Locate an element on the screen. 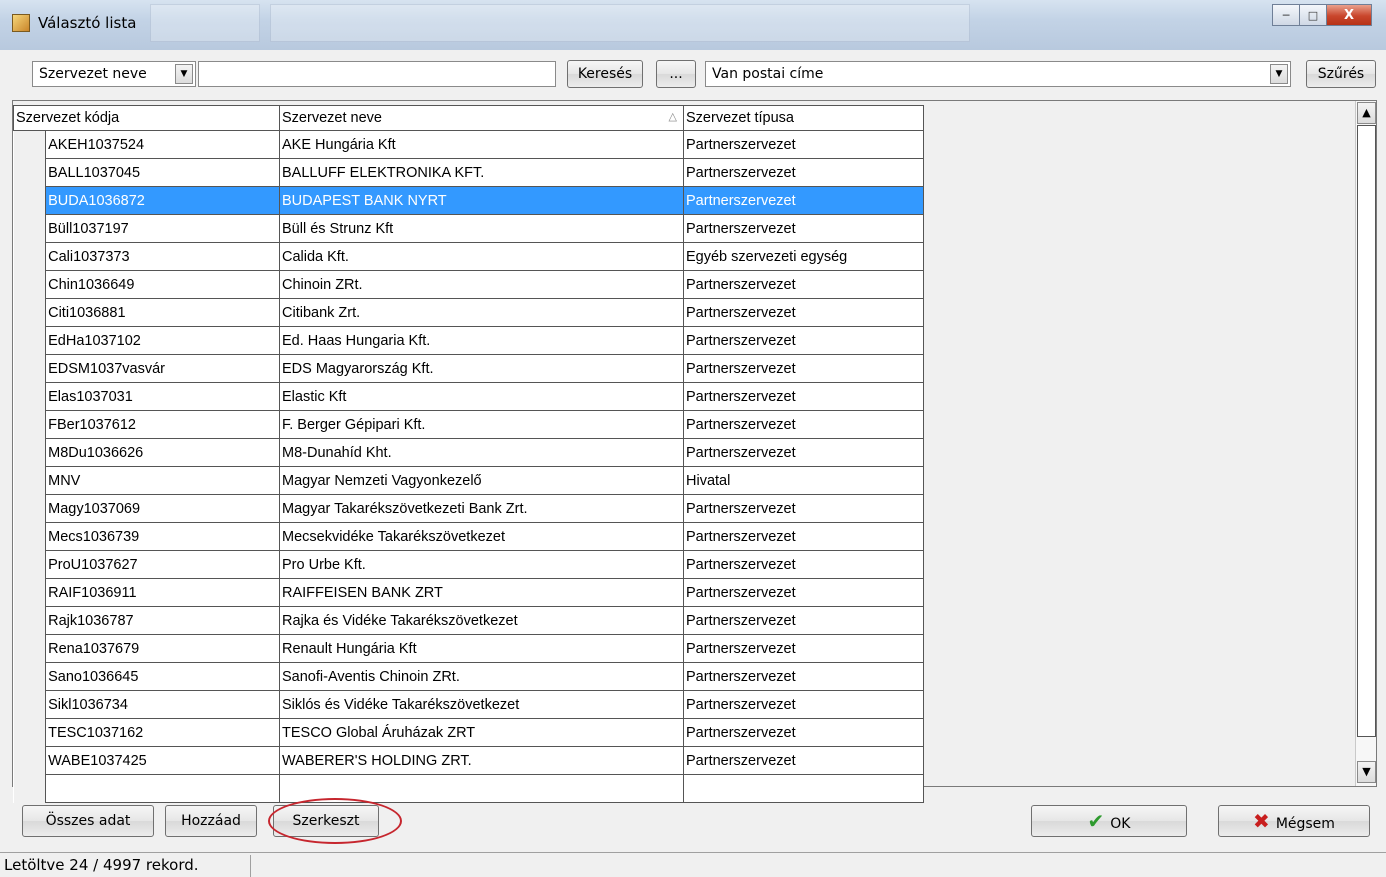 This screenshot has width=1386, height=877. field-select: Szervezet neve ▼ is located at coordinates (114, 74).